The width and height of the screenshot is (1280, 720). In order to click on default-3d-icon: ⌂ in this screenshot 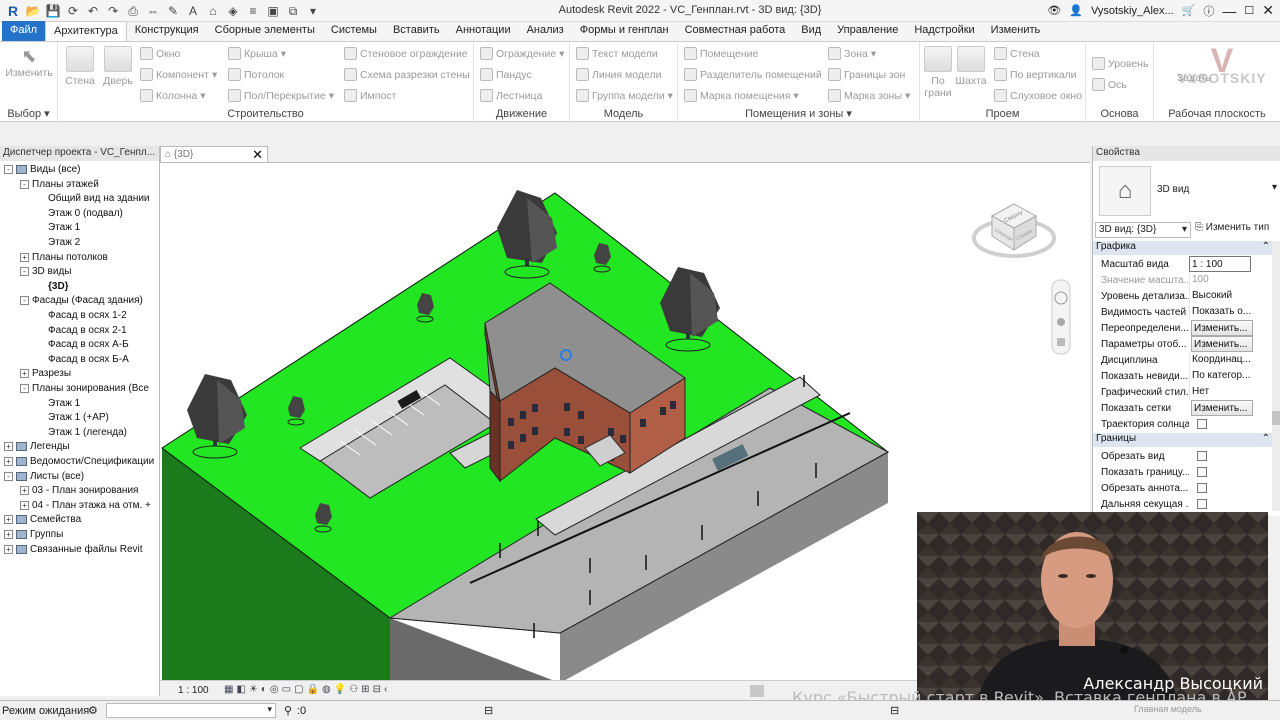, I will do `click(213, 11)`.